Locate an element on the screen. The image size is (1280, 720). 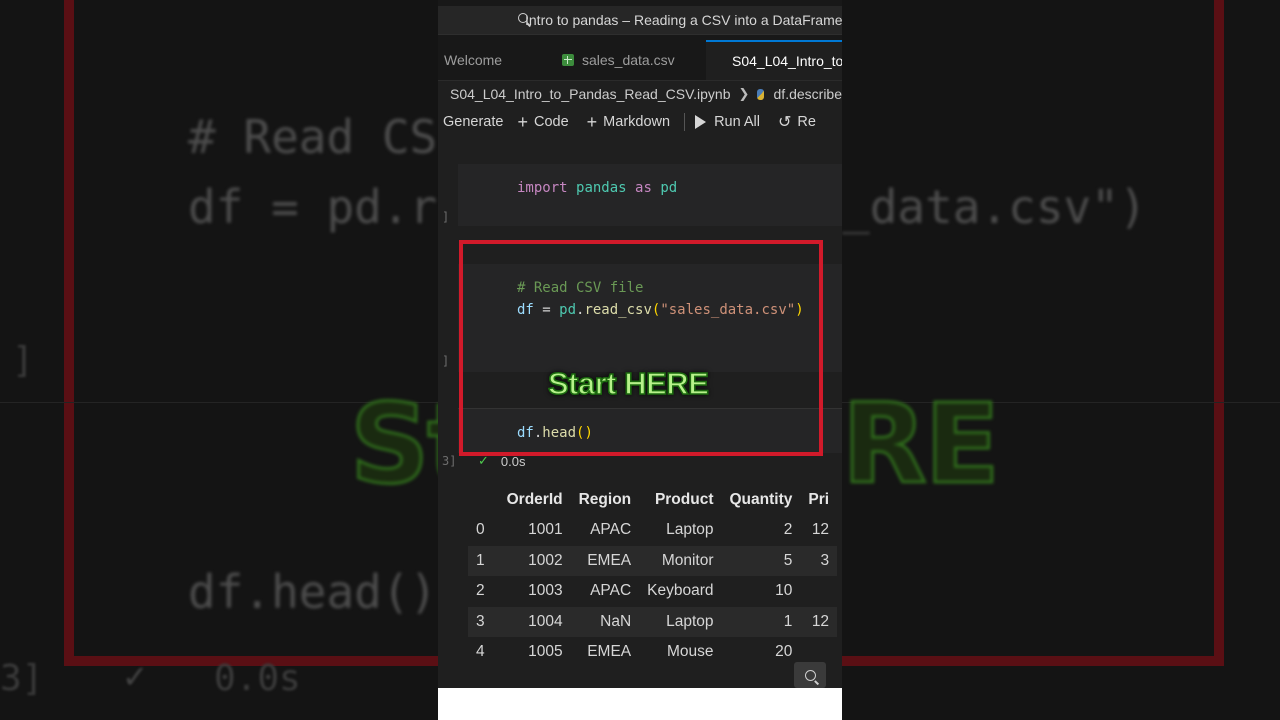
code-line: import pandas as pd is located at coordinates (597, 188).